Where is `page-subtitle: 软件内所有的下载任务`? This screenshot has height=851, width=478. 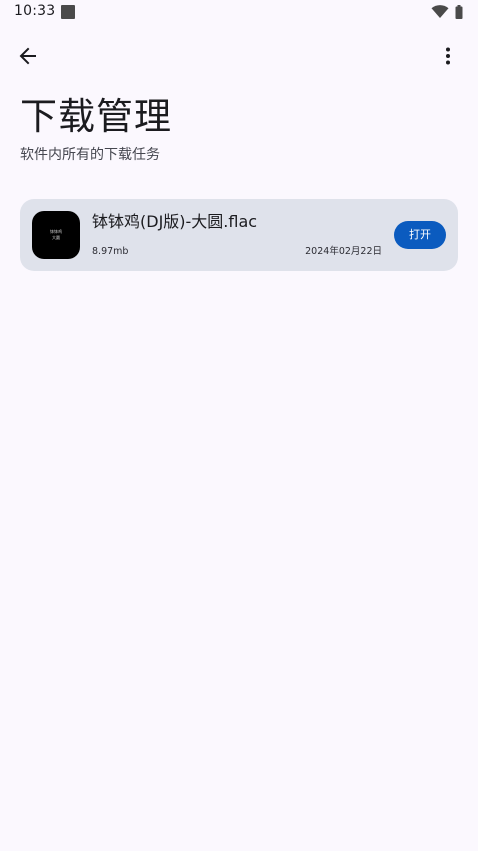 page-subtitle: 软件内所有的下载任务 is located at coordinates (90, 155).